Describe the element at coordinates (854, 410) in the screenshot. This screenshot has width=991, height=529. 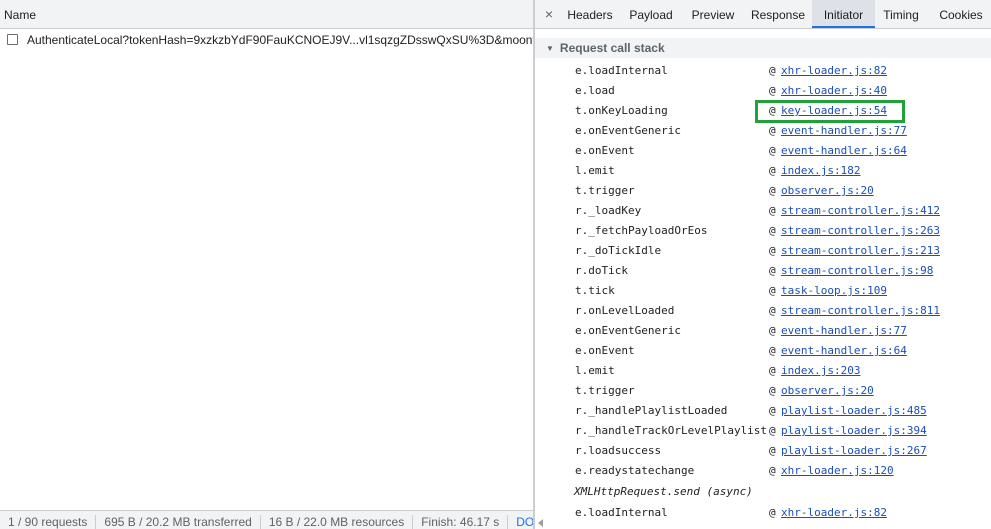
I see `frame-source-link: playlist-loader.js:485` at that location.